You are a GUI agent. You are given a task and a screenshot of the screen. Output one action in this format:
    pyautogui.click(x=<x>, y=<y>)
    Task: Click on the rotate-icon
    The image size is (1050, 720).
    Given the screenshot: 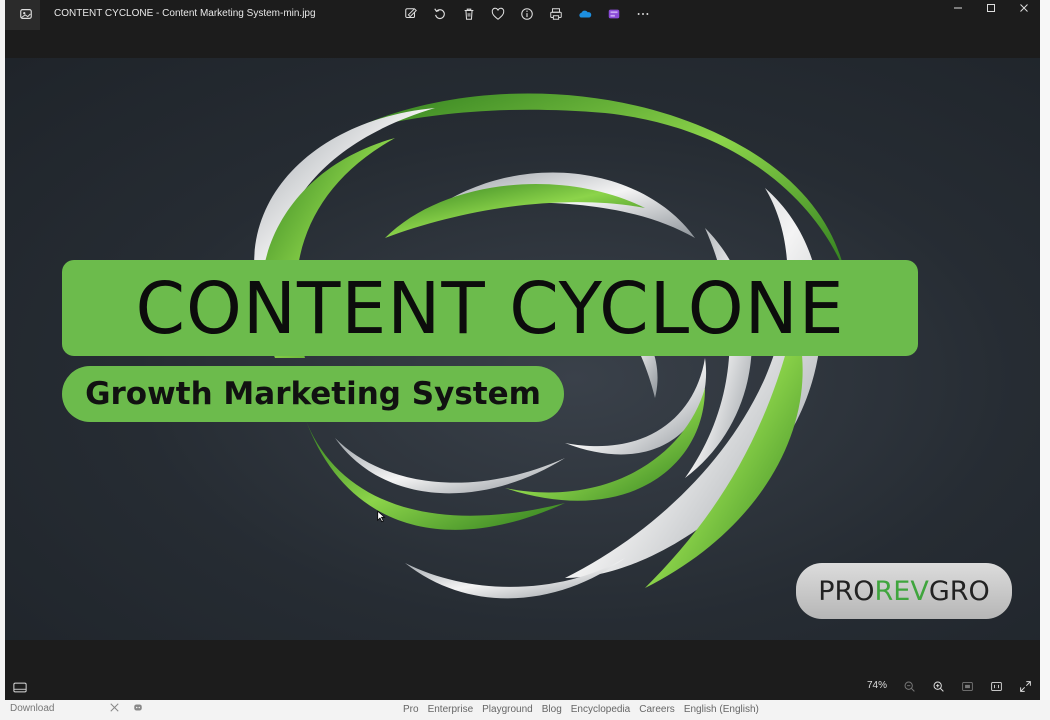 What is the action you would take?
    pyautogui.click(x=439, y=13)
    